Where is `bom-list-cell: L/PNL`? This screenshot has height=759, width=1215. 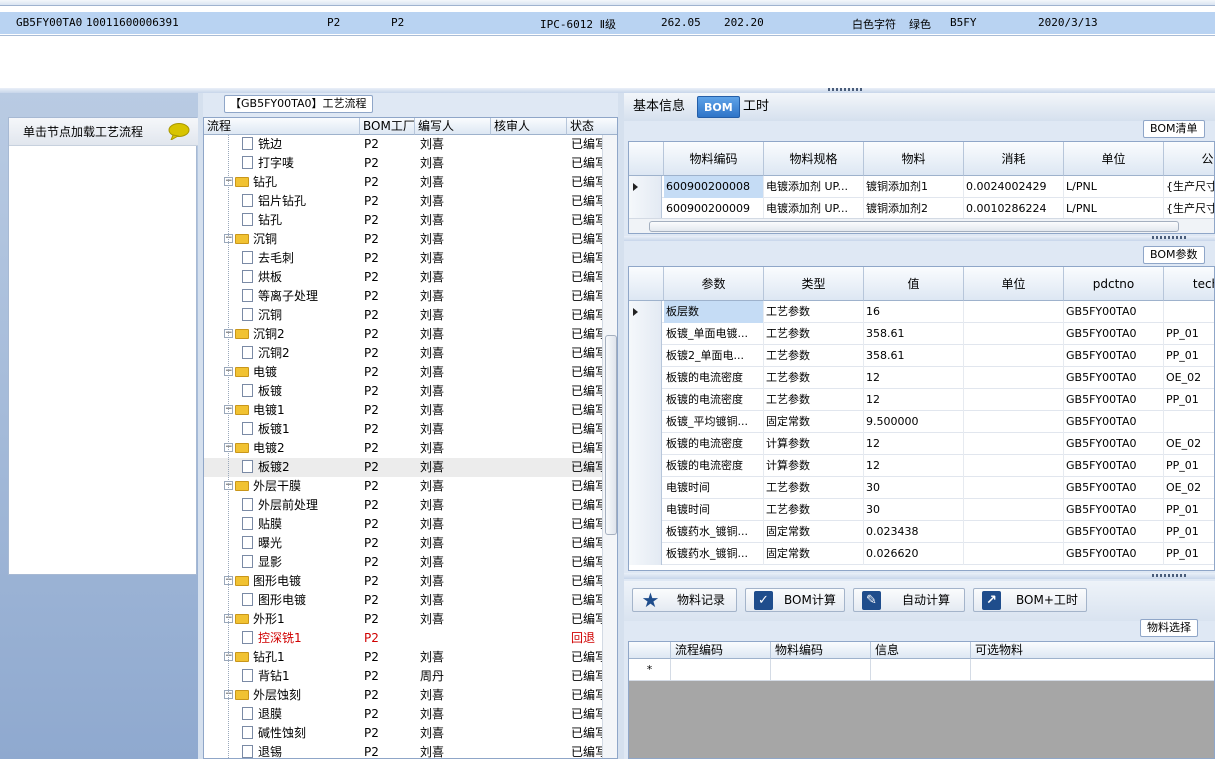 bom-list-cell: L/PNL is located at coordinates (1114, 187).